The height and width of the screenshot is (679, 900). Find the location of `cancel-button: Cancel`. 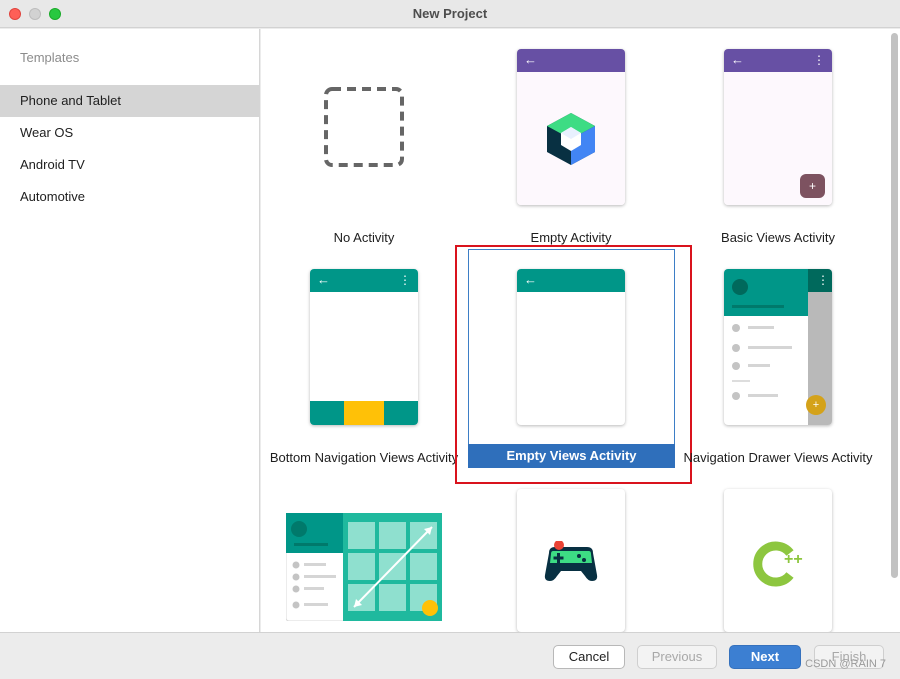

cancel-button: Cancel is located at coordinates (589, 657).